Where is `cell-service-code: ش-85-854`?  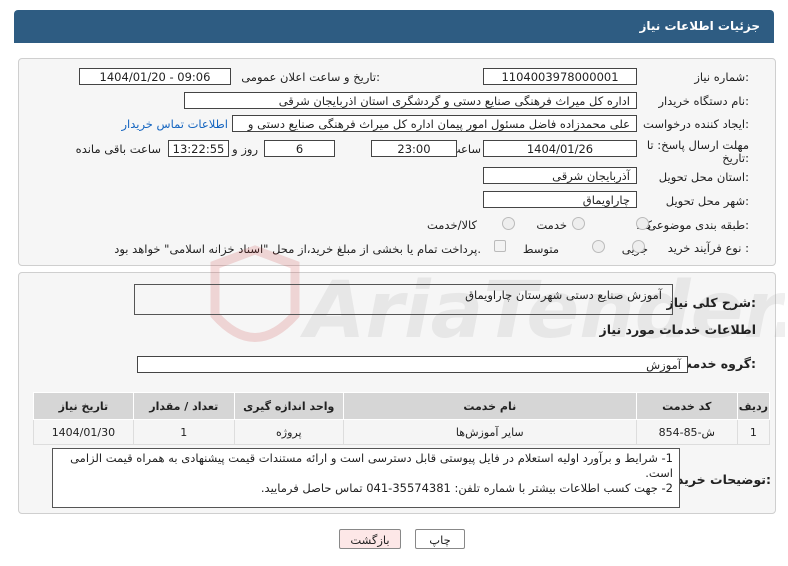 cell-service-code: ش-85-854 is located at coordinates (686, 432).